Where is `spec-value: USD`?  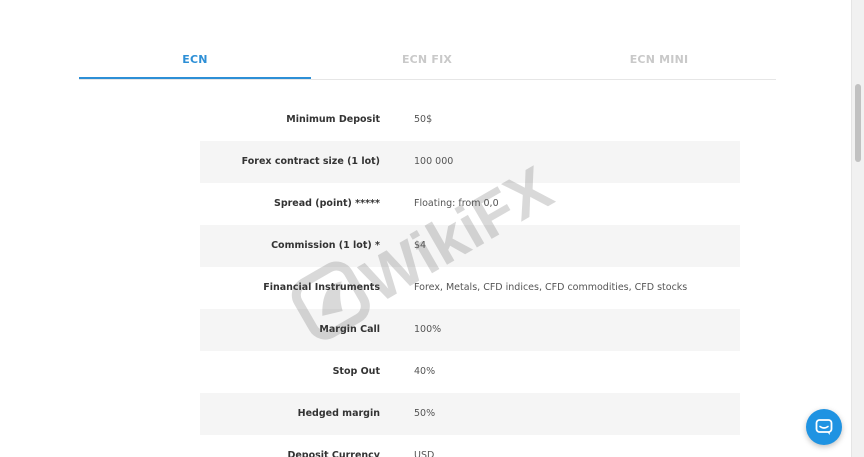
spec-value: USD is located at coordinates (424, 453).